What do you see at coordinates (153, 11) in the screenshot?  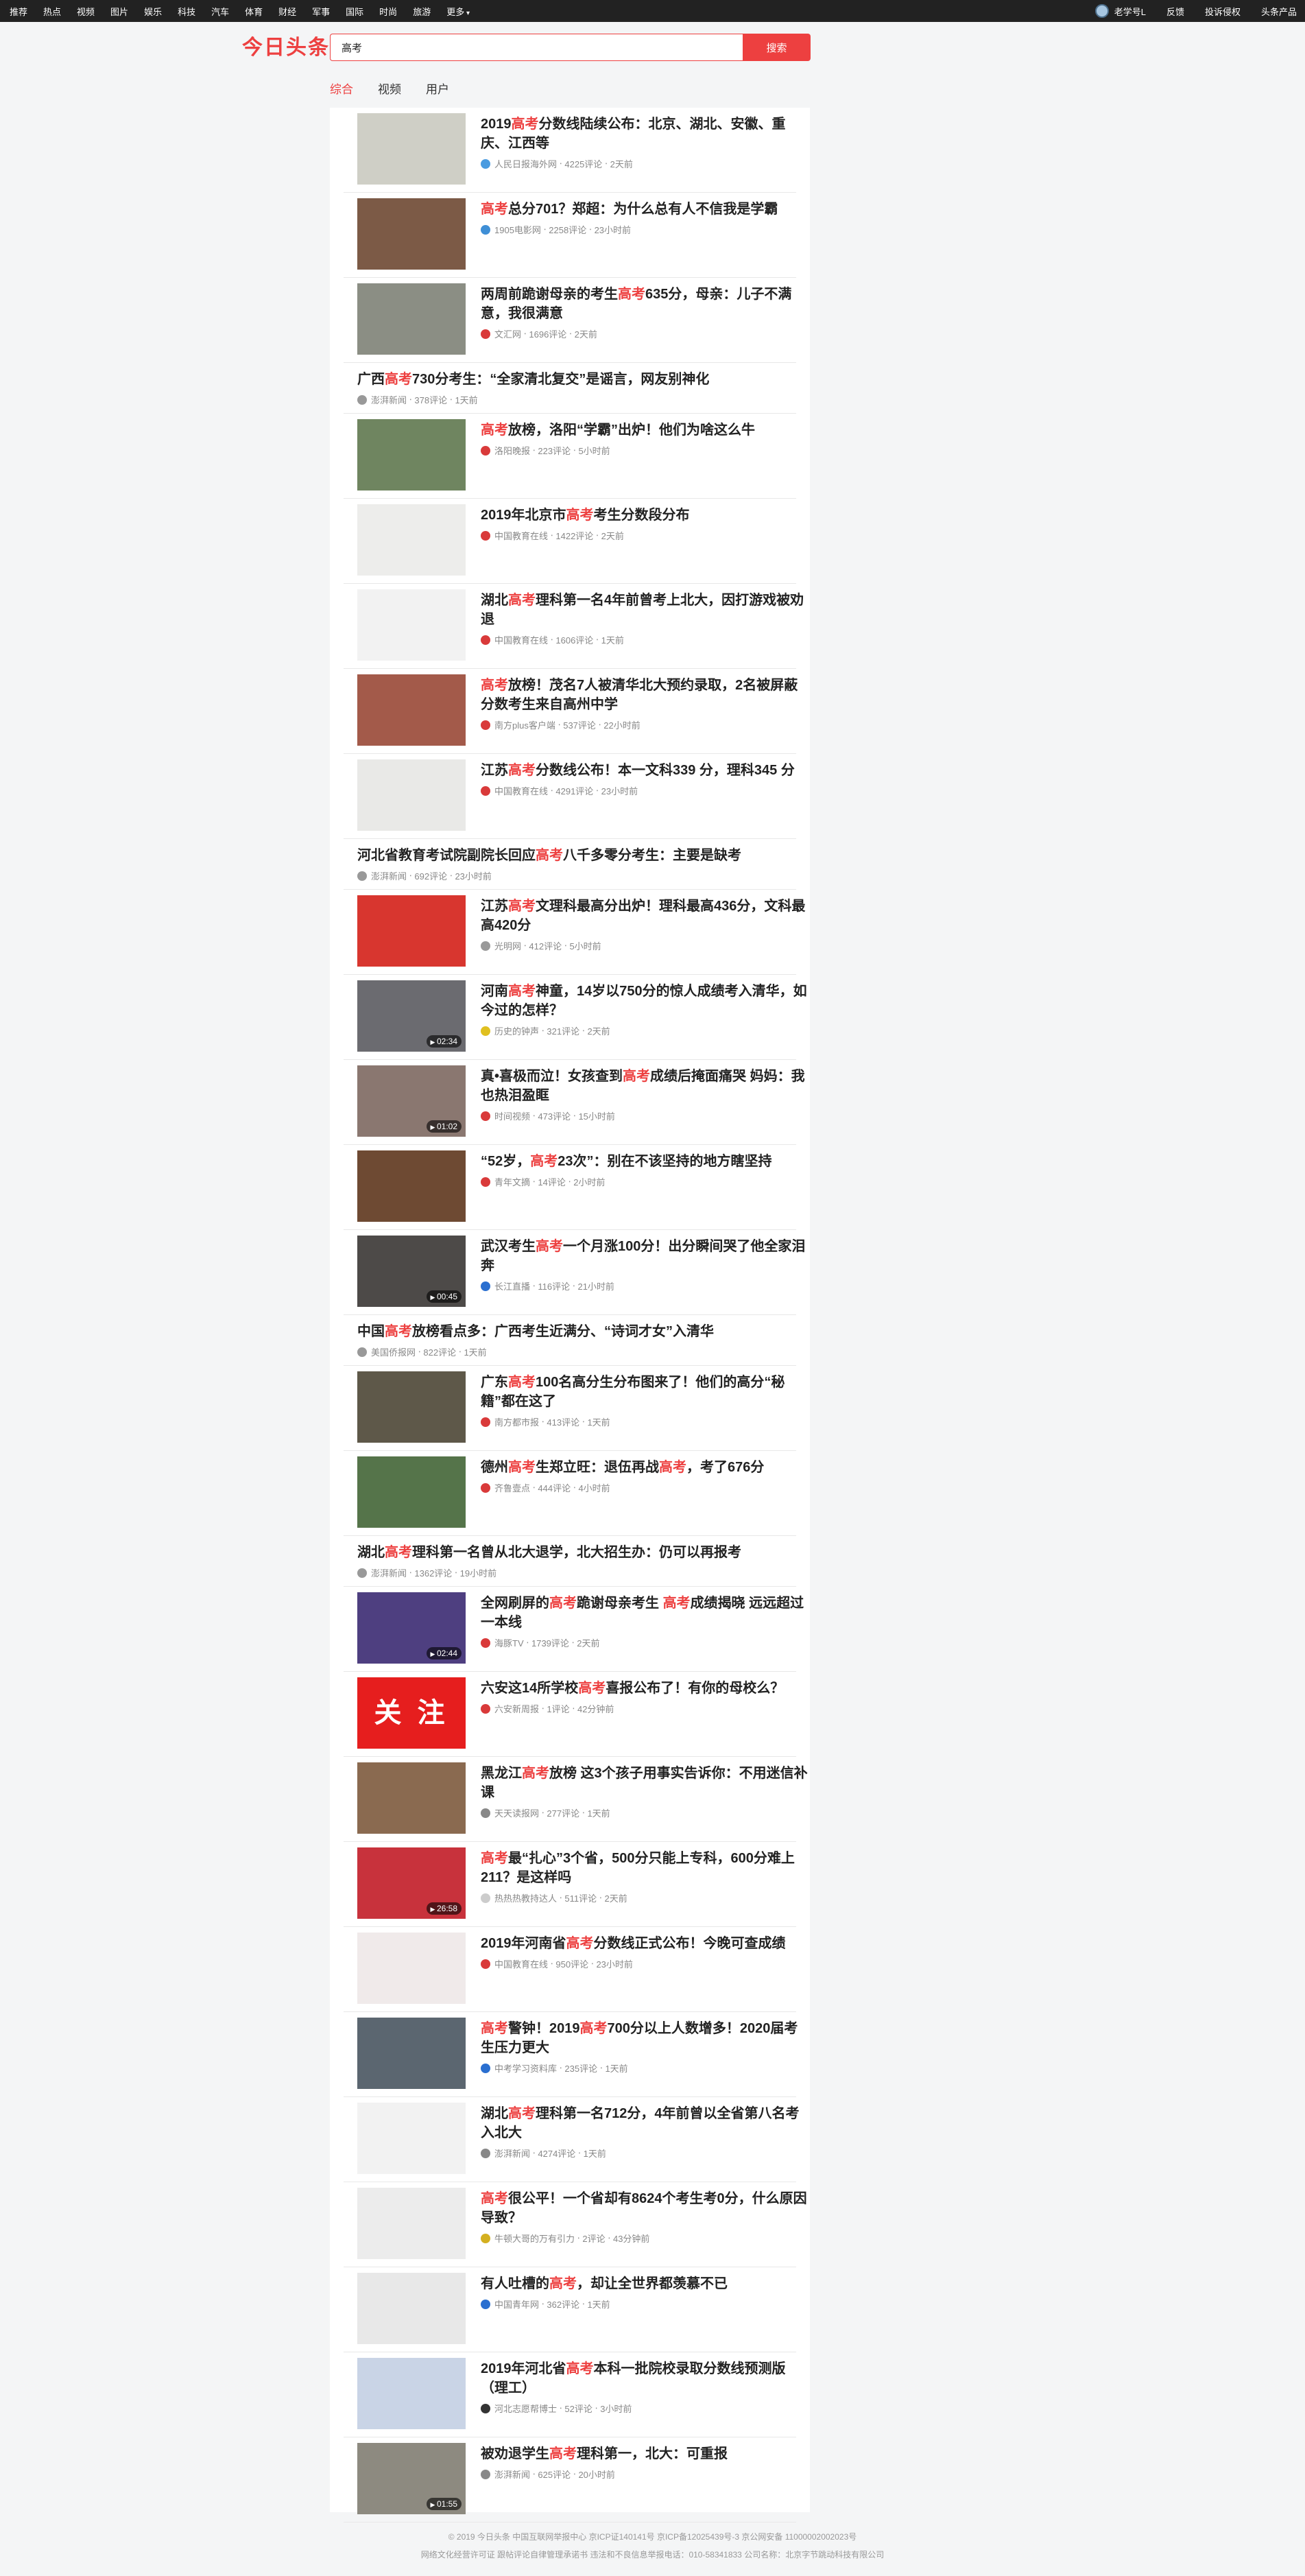 I see `nav-item: 娱乐` at bounding box center [153, 11].